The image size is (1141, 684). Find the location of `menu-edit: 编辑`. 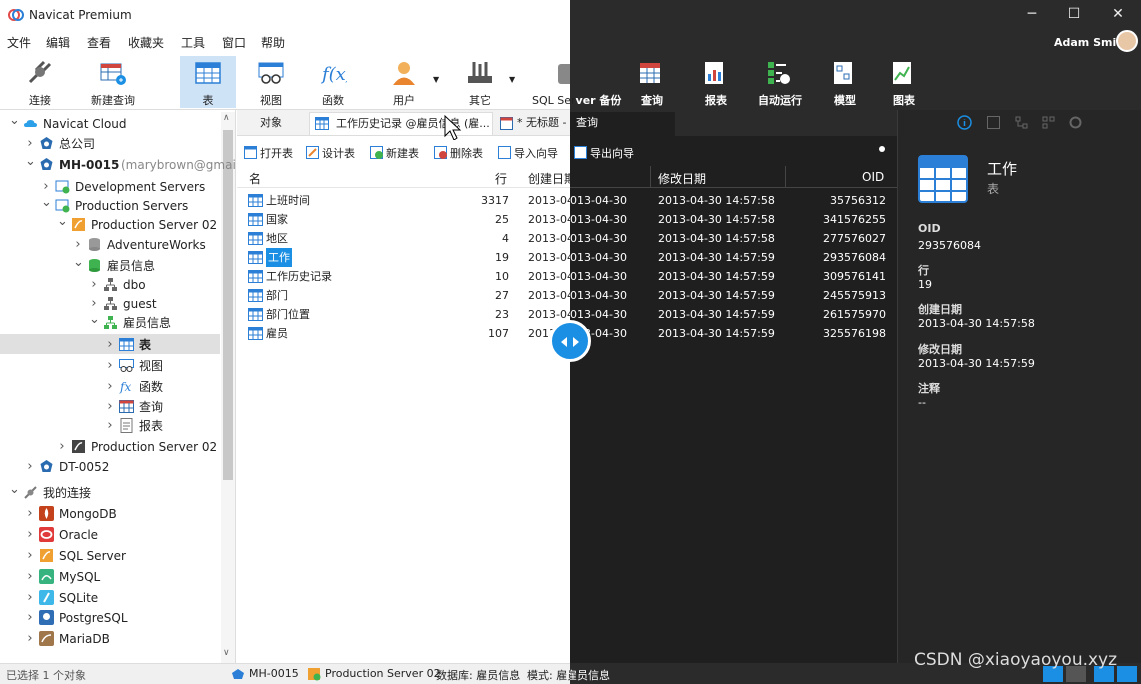

menu-edit: 编辑 is located at coordinates (58, 42).